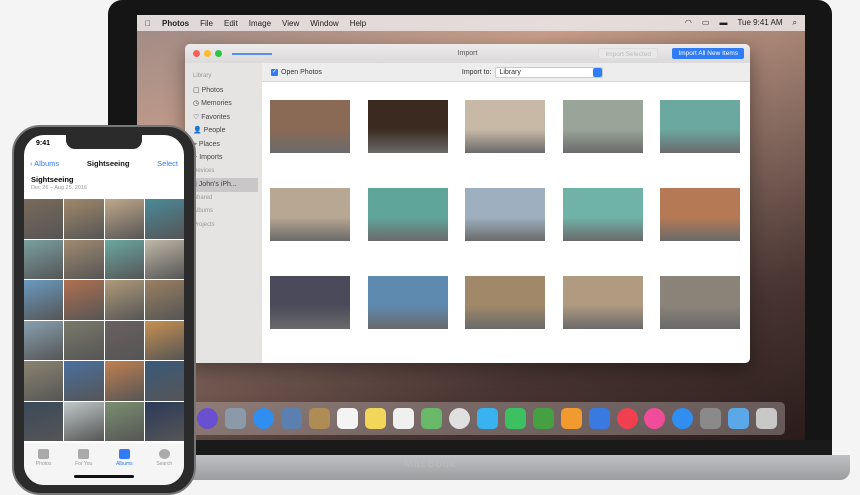 This screenshot has width=860, height=495. Describe the element at coordinates (208, 418) in the screenshot. I see `siri-dock-icon` at that location.